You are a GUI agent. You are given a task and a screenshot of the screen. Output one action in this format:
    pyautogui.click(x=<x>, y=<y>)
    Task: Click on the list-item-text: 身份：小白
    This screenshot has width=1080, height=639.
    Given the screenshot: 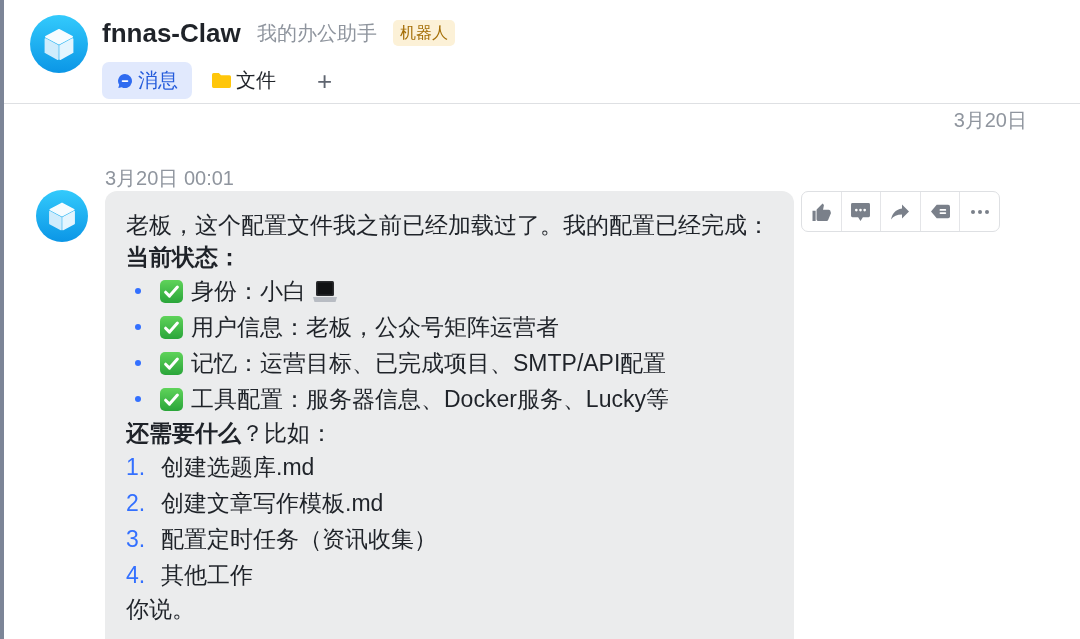 What is the action you would take?
    pyautogui.click(x=248, y=291)
    